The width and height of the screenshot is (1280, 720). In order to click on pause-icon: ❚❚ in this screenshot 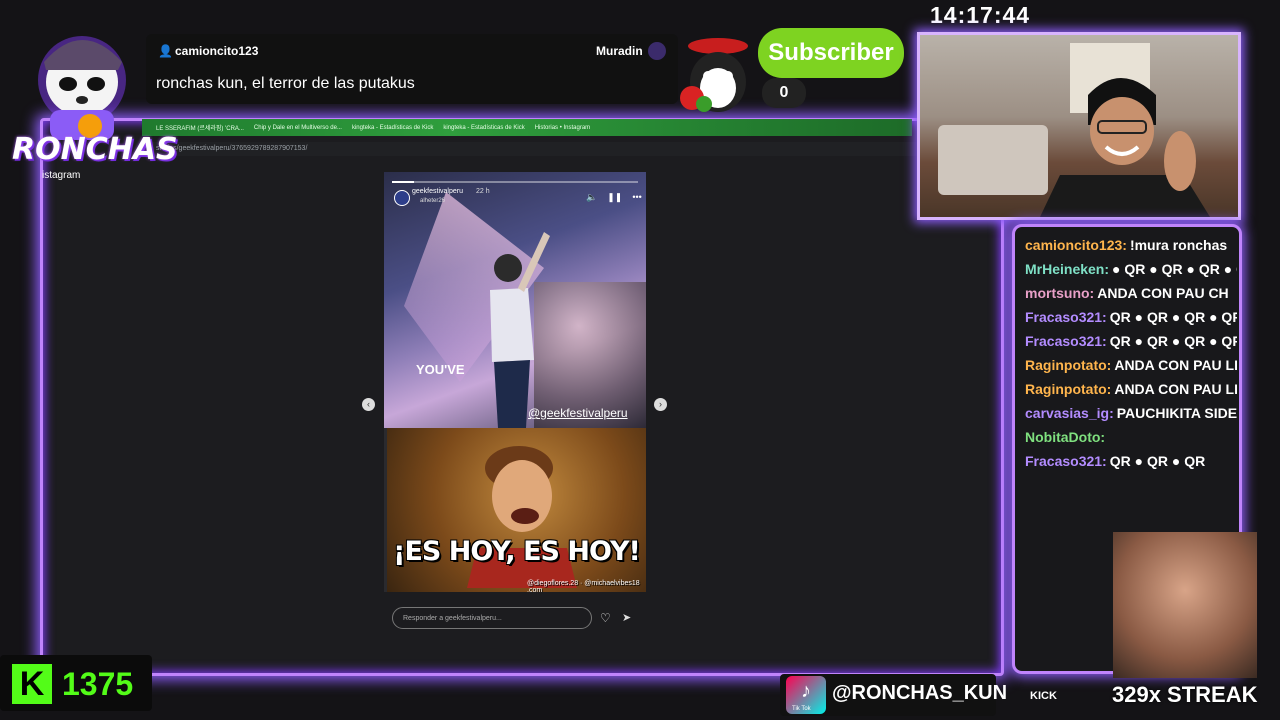, I will do `click(614, 197)`.